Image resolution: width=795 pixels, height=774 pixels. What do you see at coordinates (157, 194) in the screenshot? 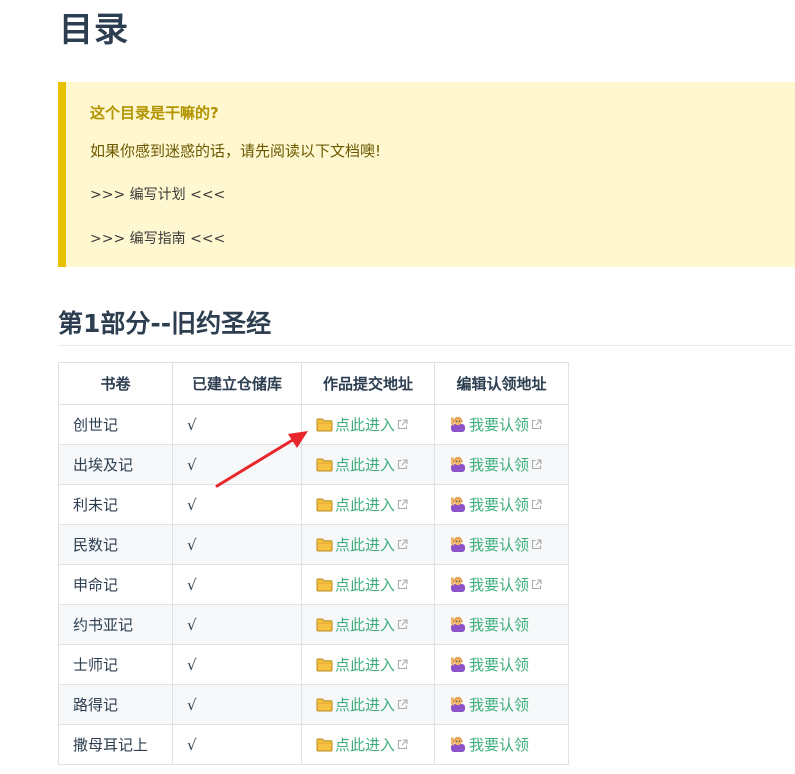
I see `writing-plan-link: >>> 编写计划 <<<` at bounding box center [157, 194].